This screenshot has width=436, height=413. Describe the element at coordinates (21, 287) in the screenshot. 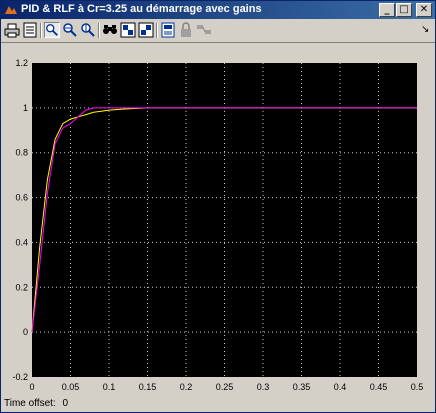

I see `y-tick-label: 0.2` at that location.